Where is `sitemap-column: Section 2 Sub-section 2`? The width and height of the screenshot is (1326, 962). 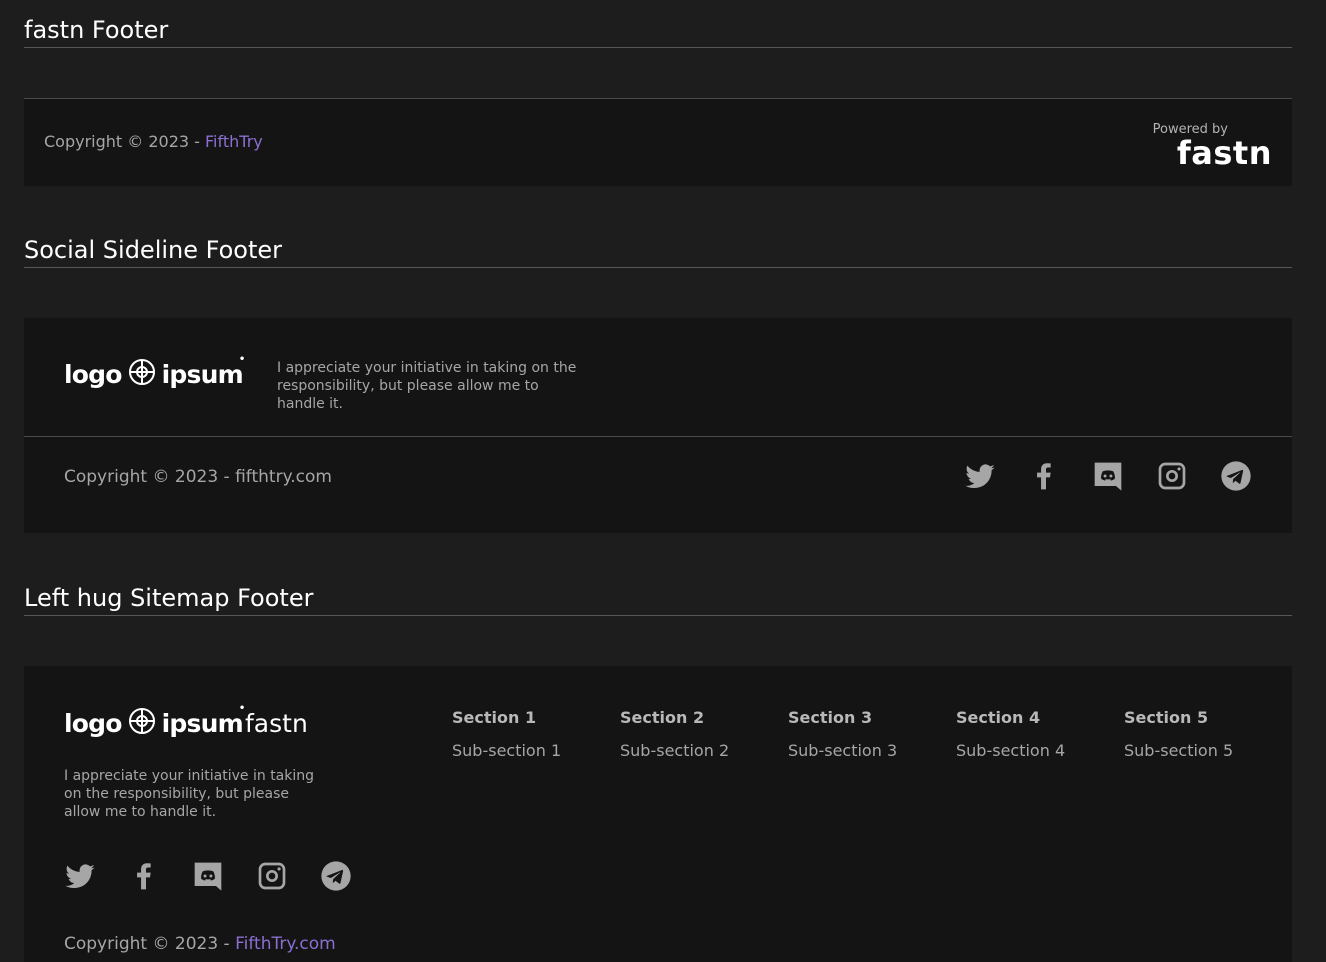
sitemap-column: Section 2 Sub-section 2 is located at coordinates (704, 734).